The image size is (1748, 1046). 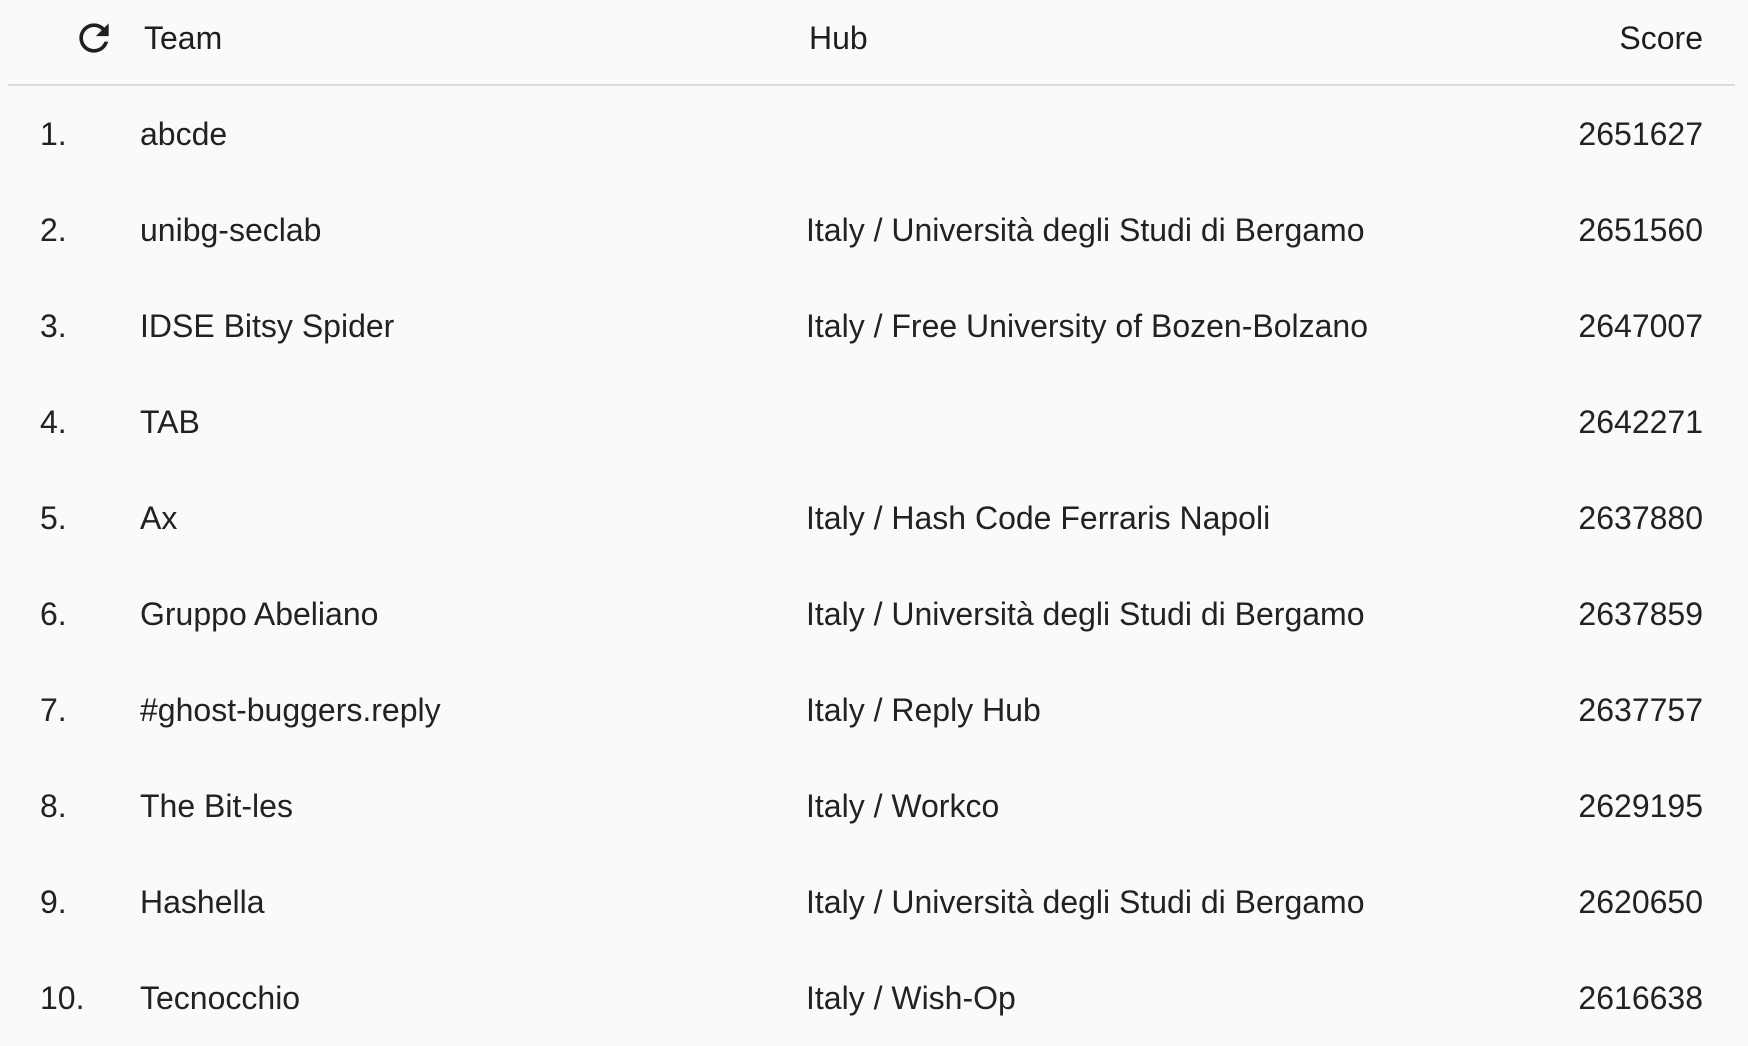 What do you see at coordinates (1087, 326) in the screenshot?
I see `hub-cell: Italy / Free University of Bozen-Bolzano` at bounding box center [1087, 326].